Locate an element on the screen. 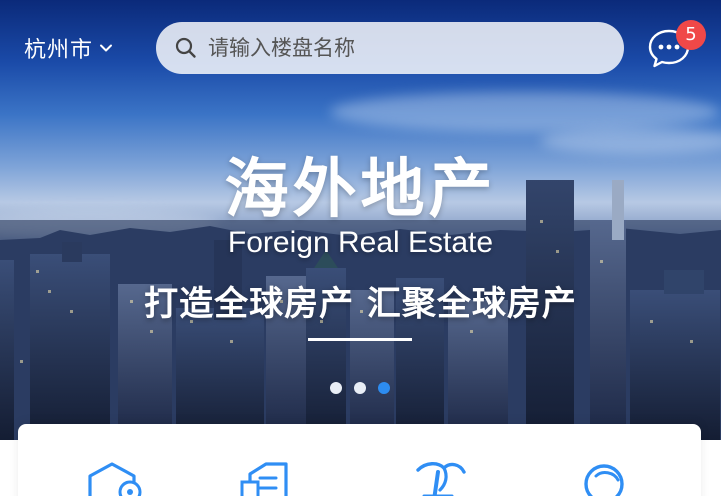 Image resolution: width=721 pixels, height=496 pixels. carousel-dot-active is located at coordinates (384, 388).